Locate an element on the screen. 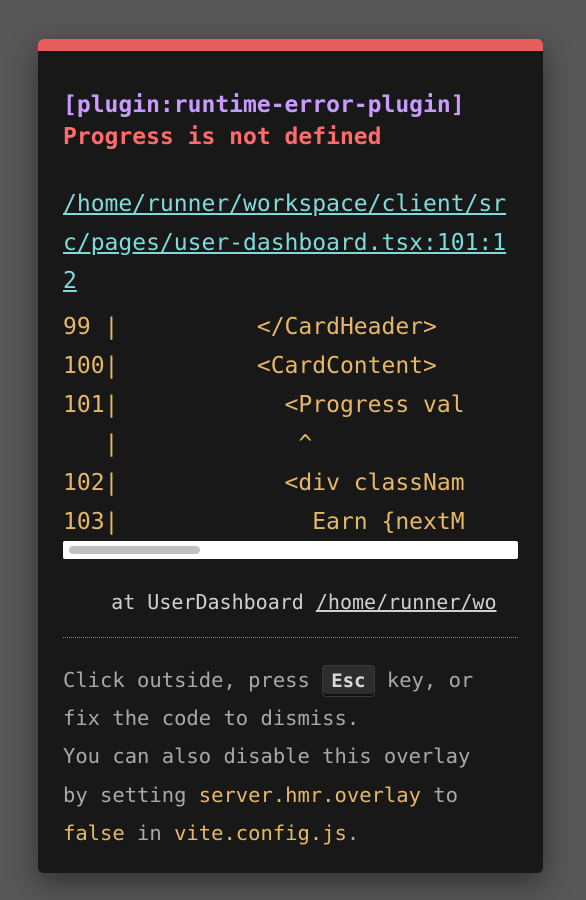  scrollbar-thumb is located at coordinates (134, 550).